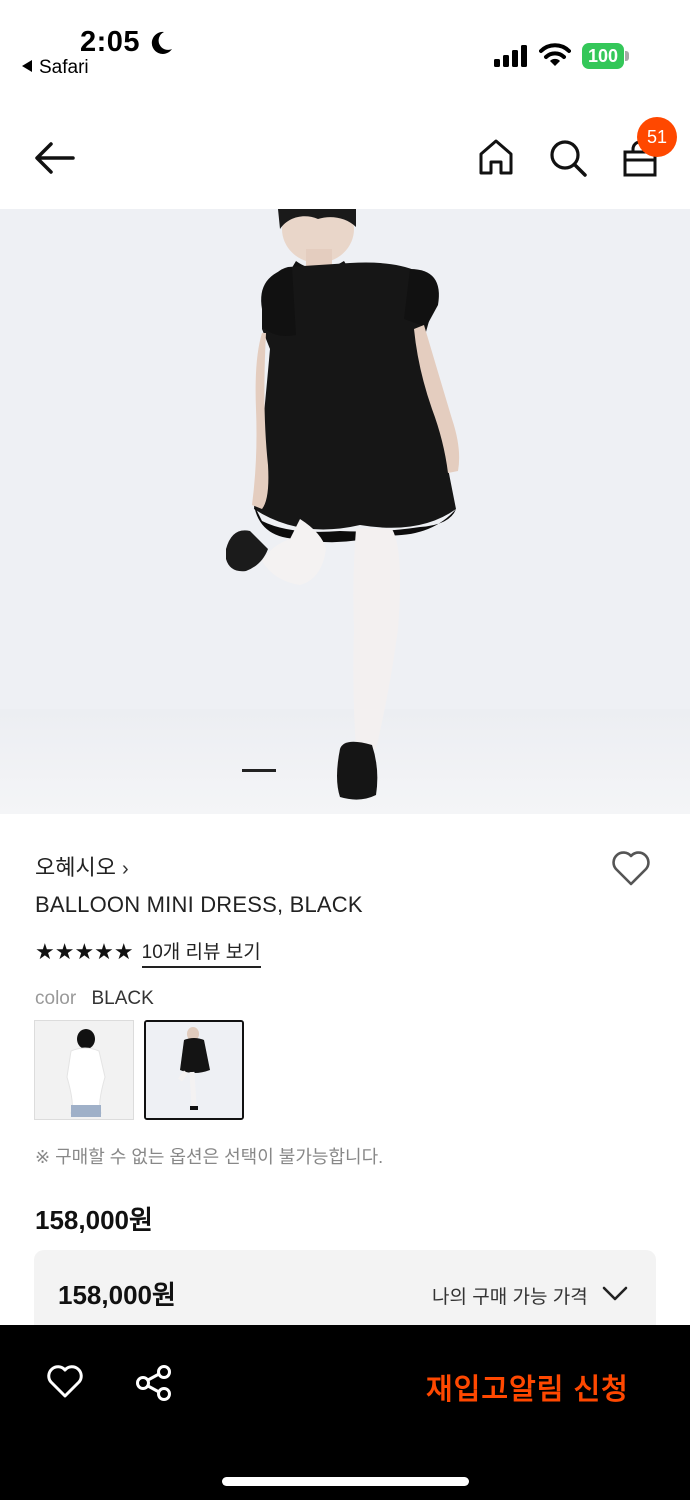  I want to click on brand-link: 오혜시오 ›, so click(82, 866).